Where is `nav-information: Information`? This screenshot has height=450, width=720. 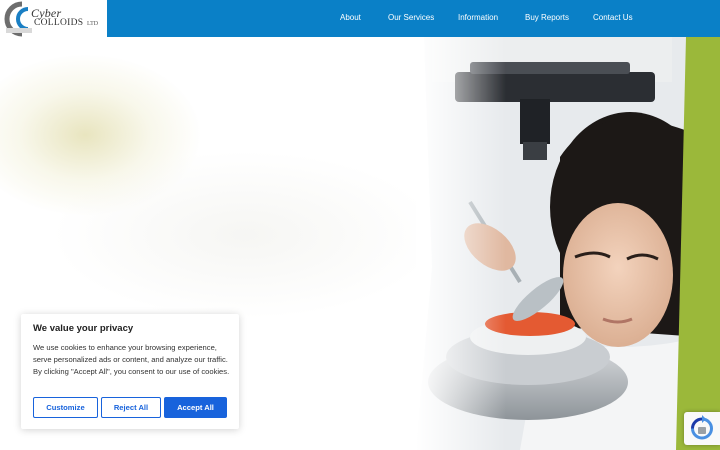 nav-information: Information is located at coordinates (478, 17).